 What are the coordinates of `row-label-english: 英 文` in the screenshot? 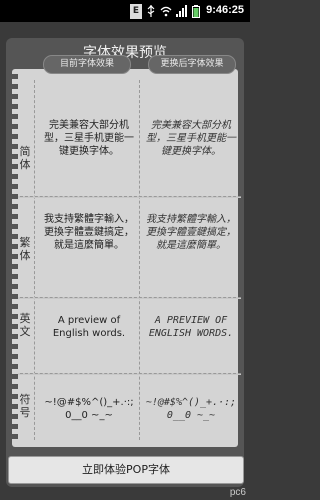 It's located at (25, 325).